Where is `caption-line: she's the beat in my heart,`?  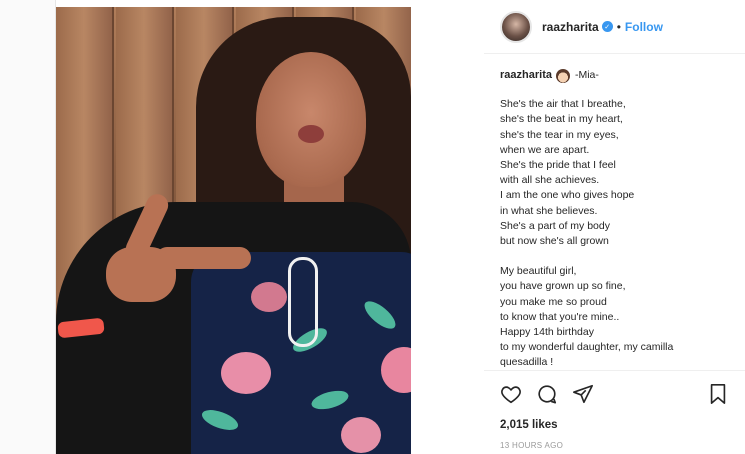
caption-line: she's the beat in my heart, is located at coordinates (561, 119).